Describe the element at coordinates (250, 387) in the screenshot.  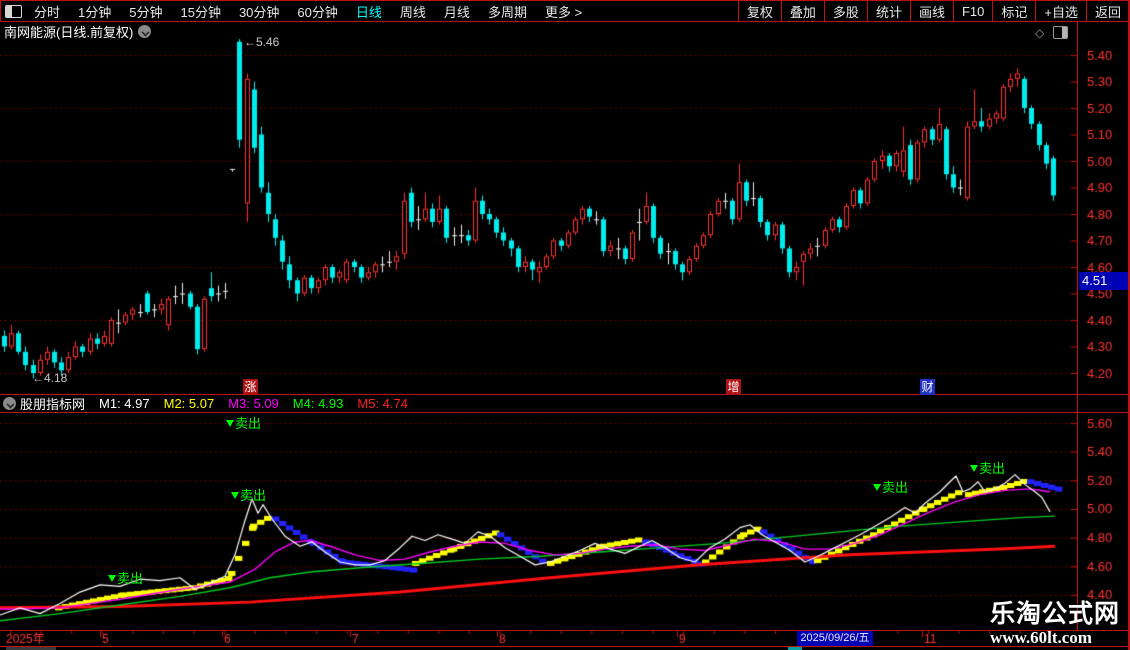
I see `event-marker: 涨` at that location.